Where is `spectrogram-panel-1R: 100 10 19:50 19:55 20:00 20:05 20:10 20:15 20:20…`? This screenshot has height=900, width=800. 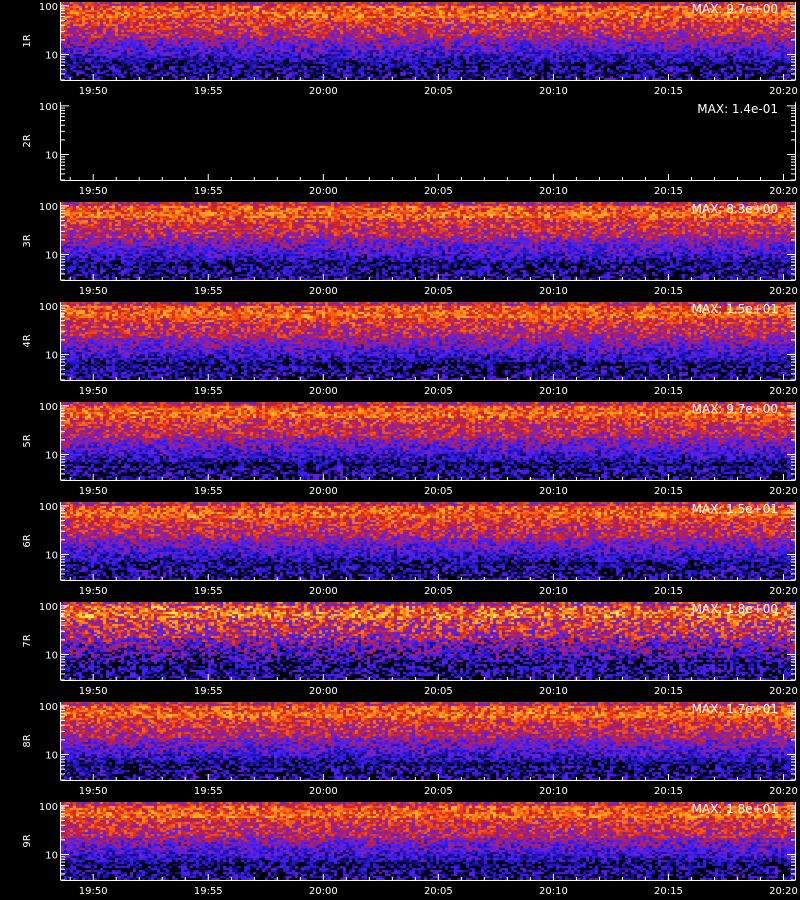 spectrogram-panel-1R: 100 10 19:50 19:55 20:00 20:05 20:10 20:15 20:20… is located at coordinates (400, 50).